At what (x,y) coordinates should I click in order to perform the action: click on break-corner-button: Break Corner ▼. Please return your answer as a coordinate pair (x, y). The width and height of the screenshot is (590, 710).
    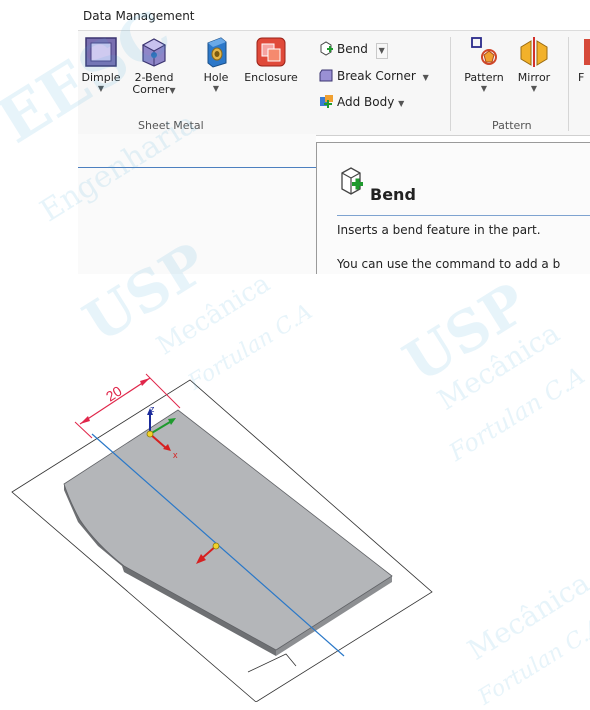
    Looking at the image, I should click on (374, 76).